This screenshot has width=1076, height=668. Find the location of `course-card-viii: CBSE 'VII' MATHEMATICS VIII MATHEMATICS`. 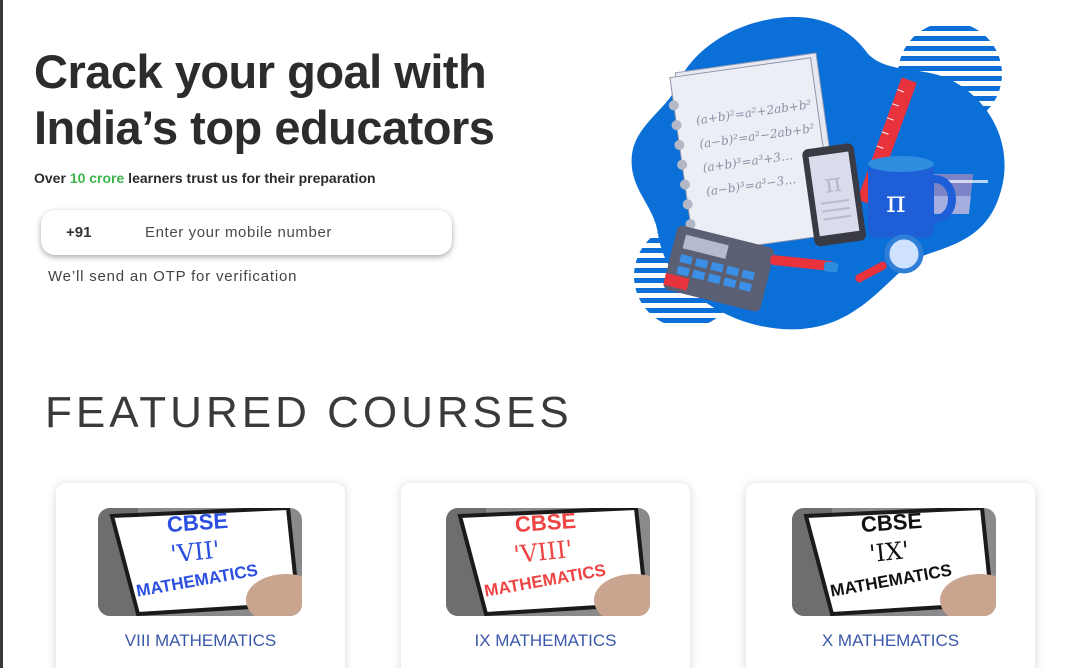

course-card-viii: CBSE 'VII' MATHEMATICS VIII MATHEMATICS is located at coordinates (200, 575).